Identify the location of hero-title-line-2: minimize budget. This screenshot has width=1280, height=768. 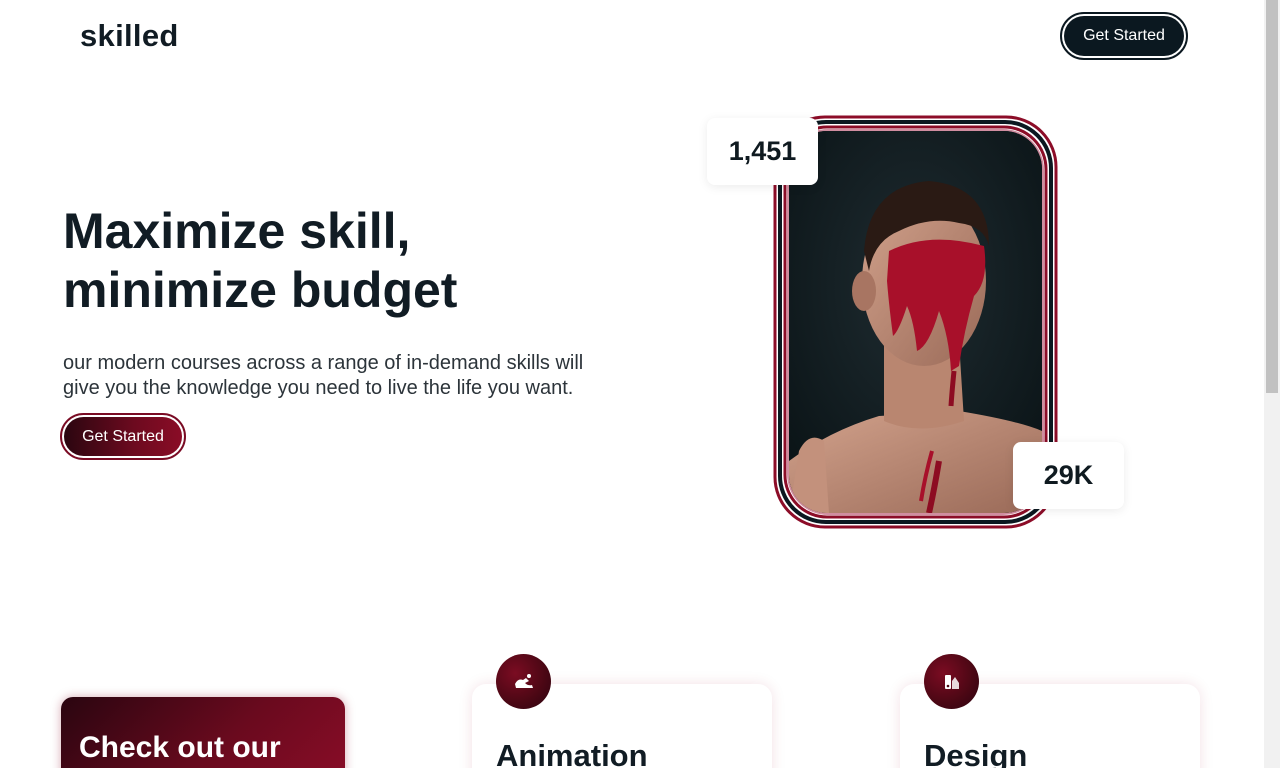
(260, 290).